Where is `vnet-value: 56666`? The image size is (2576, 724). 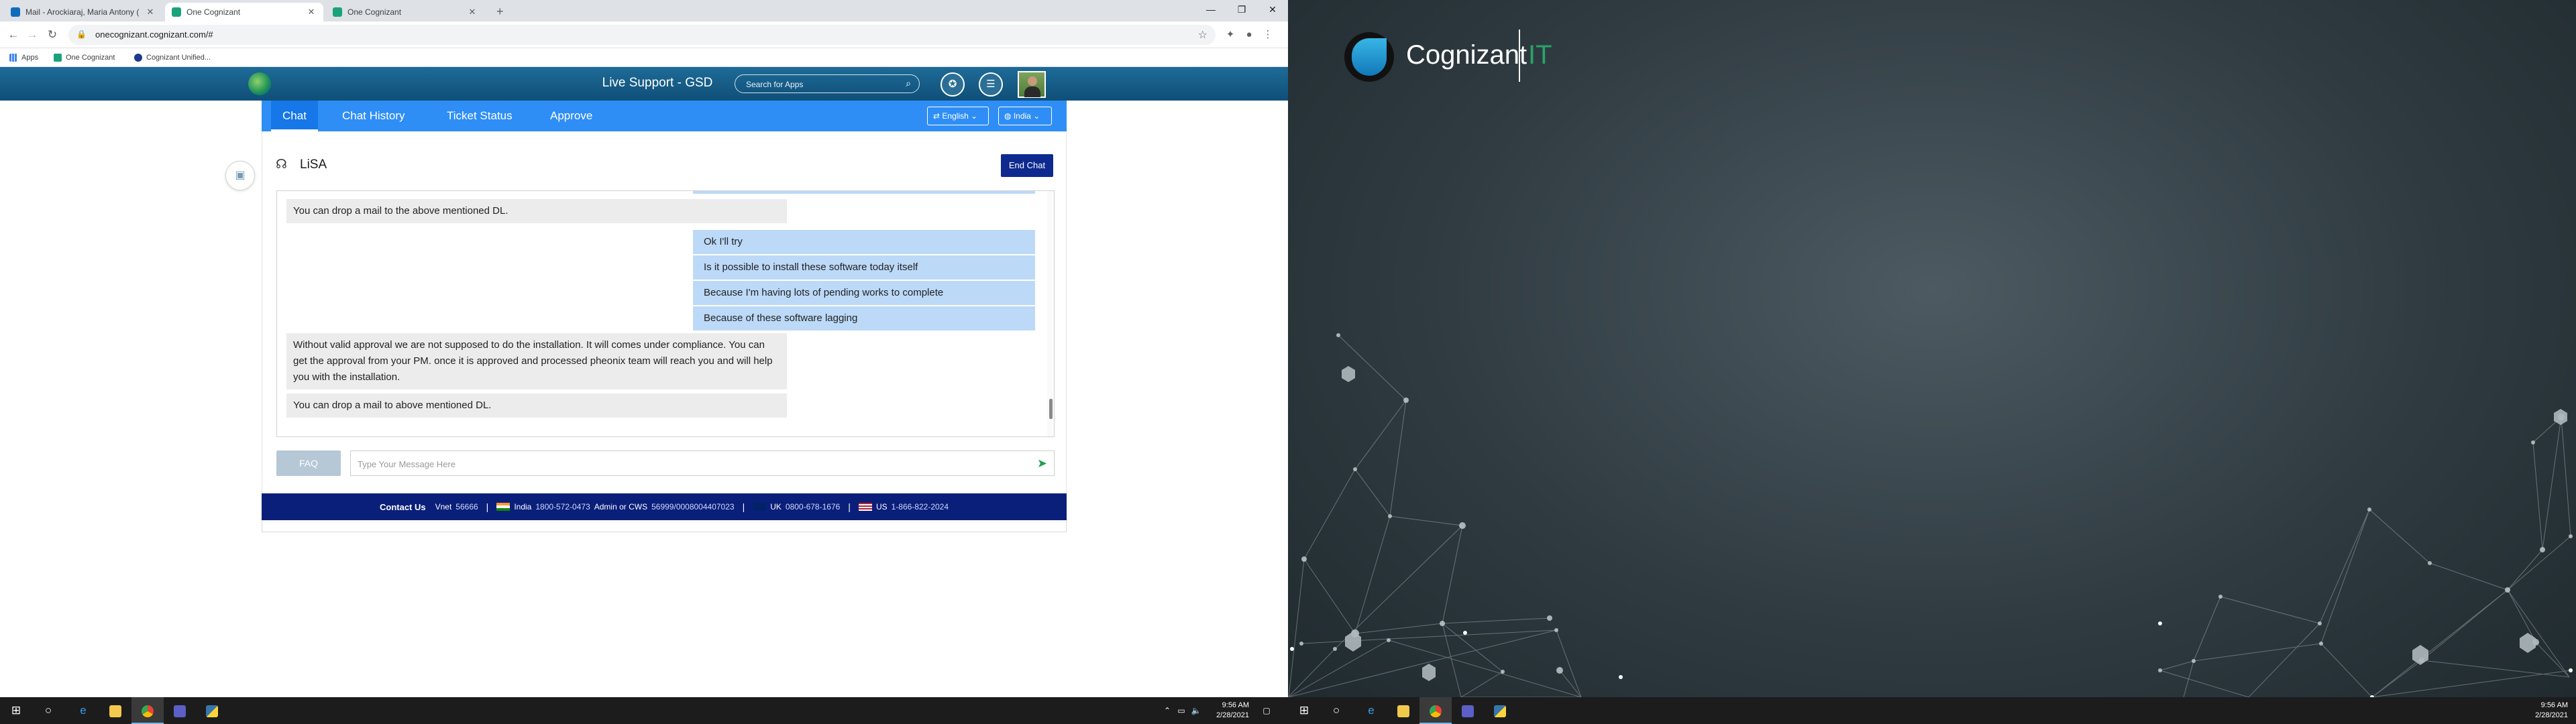 vnet-value: 56666 is located at coordinates (466, 506).